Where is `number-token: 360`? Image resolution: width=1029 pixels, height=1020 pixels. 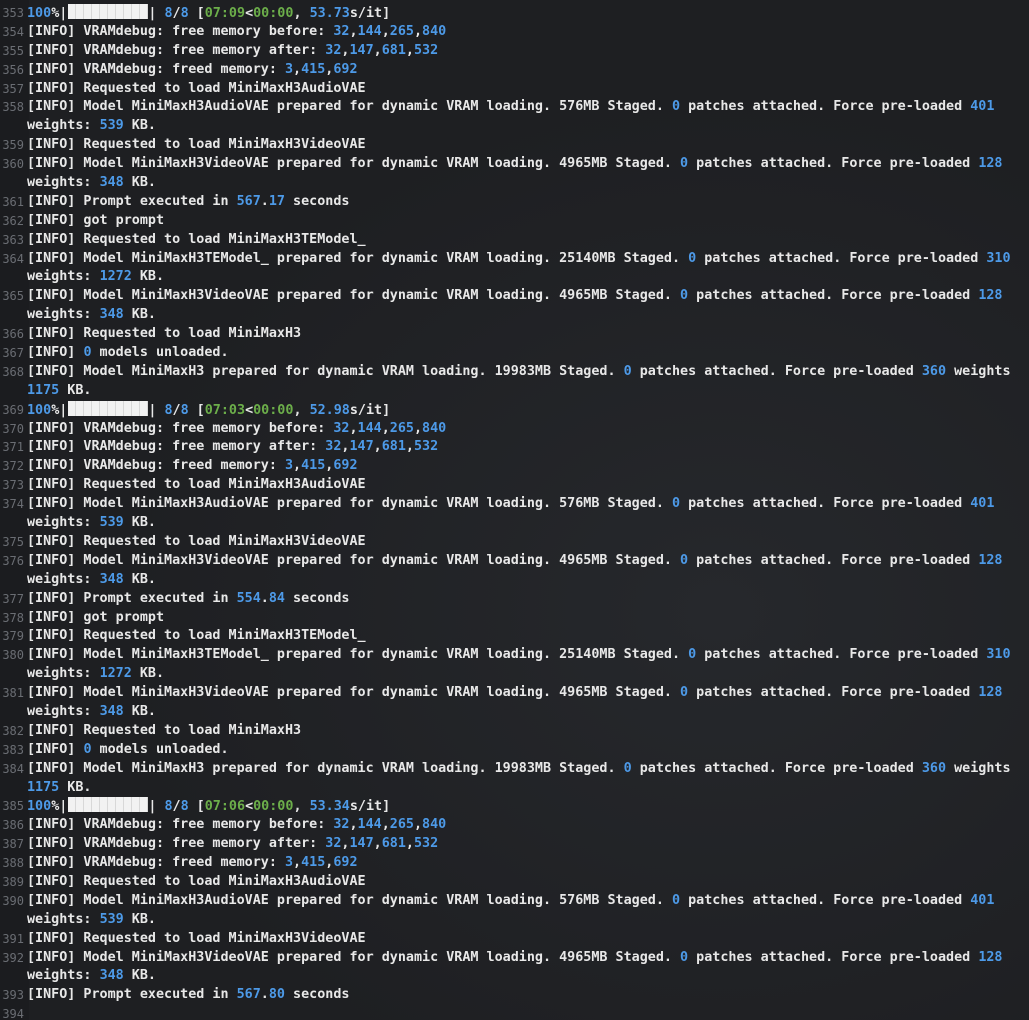
number-token: 360 is located at coordinates (934, 768).